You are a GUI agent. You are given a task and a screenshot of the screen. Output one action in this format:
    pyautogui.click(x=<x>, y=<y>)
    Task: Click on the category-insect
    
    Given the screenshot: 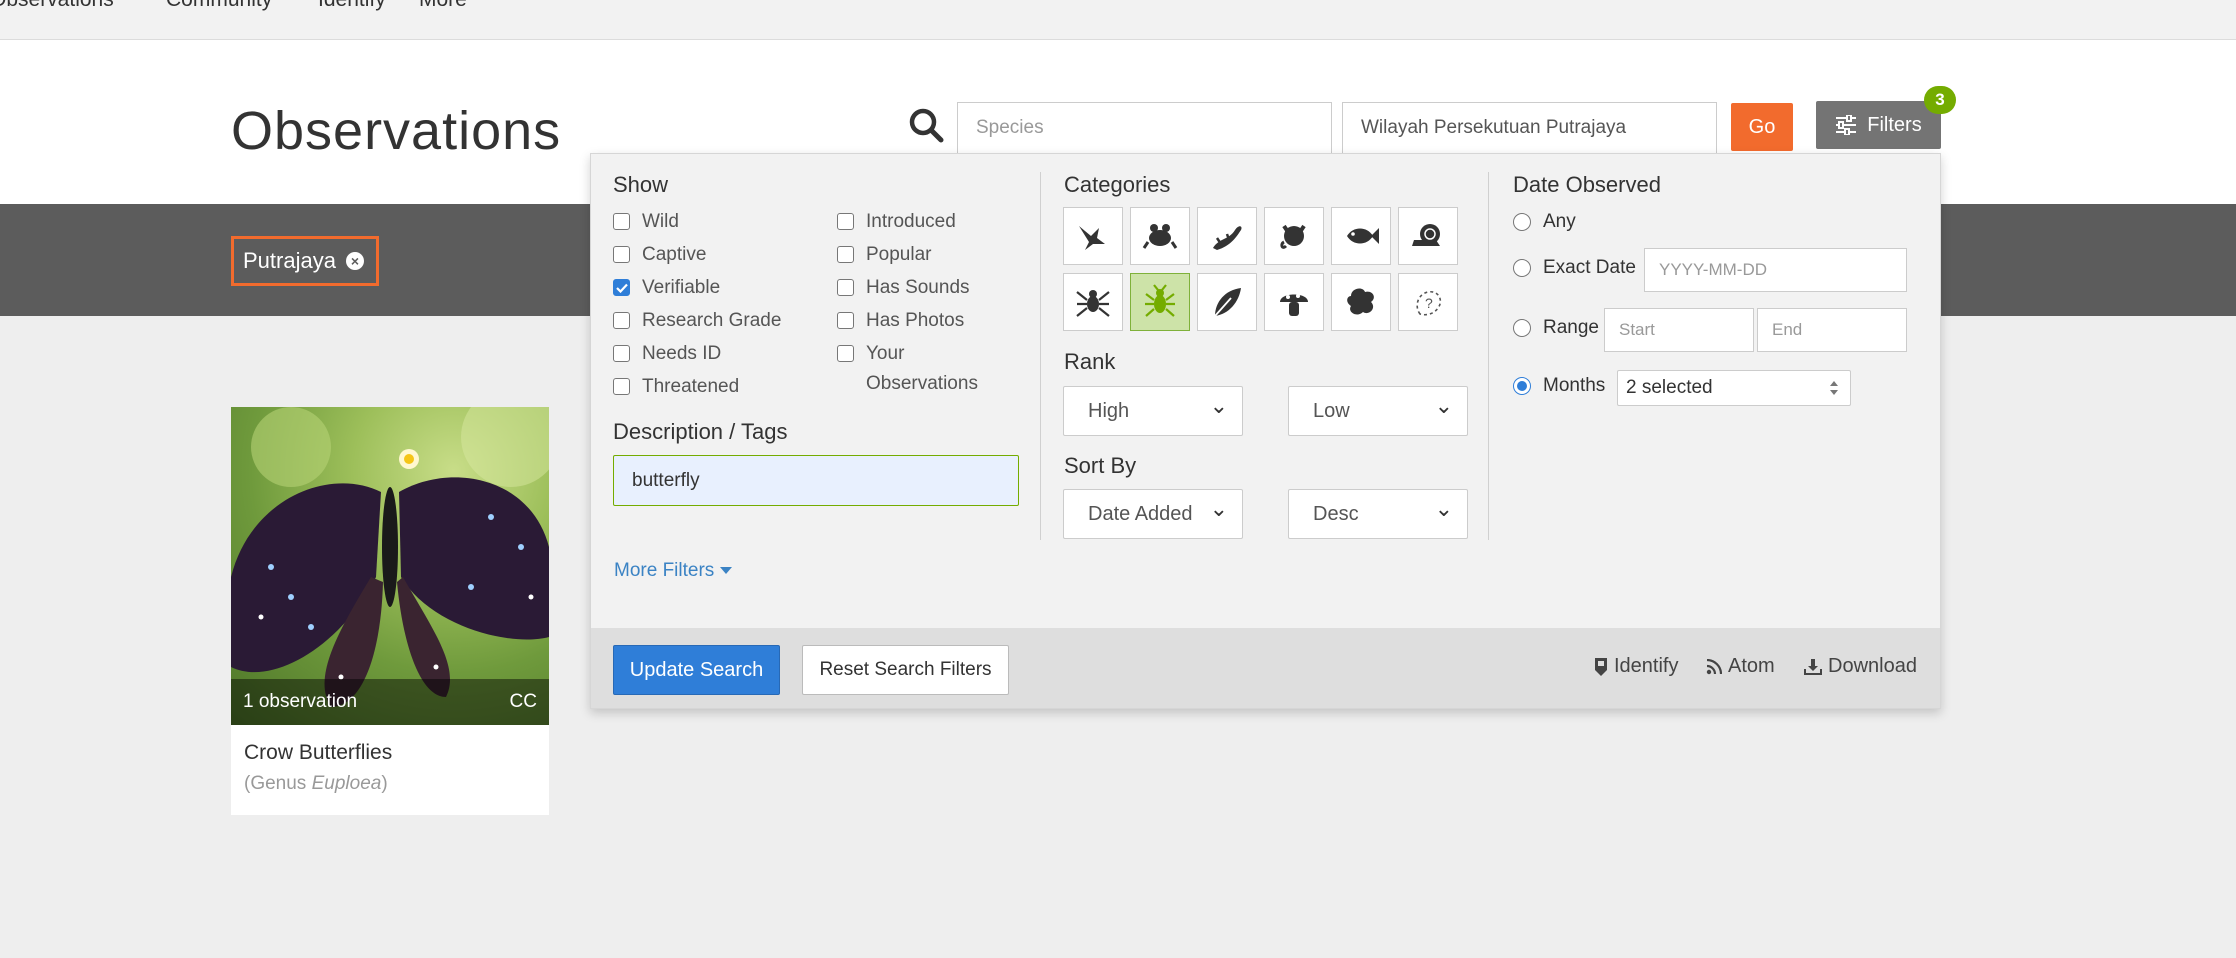 What is the action you would take?
    pyautogui.click(x=1160, y=302)
    